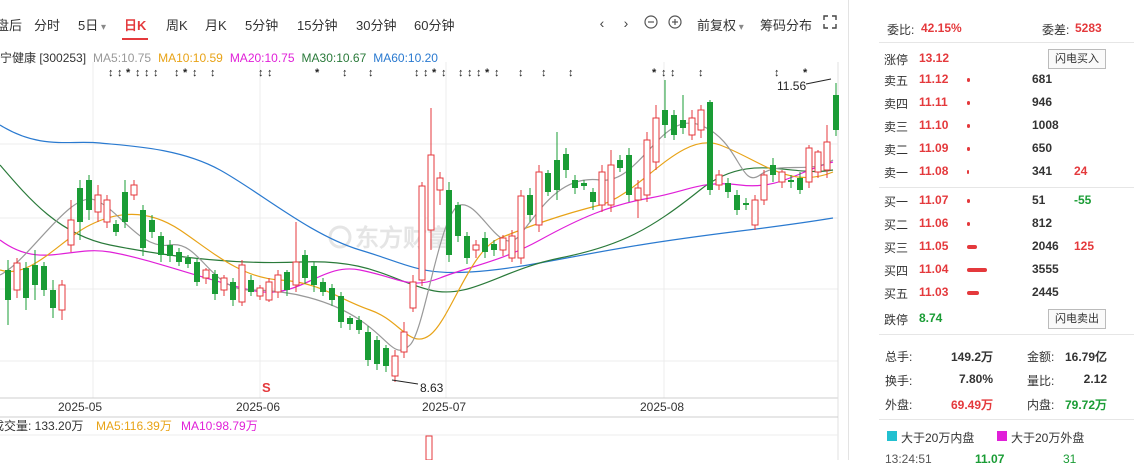 Image resolution: width=1139 pixels, height=466 pixels. What do you see at coordinates (1070, 459) in the screenshot?
I see `tick-vol: 31` at bounding box center [1070, 459].